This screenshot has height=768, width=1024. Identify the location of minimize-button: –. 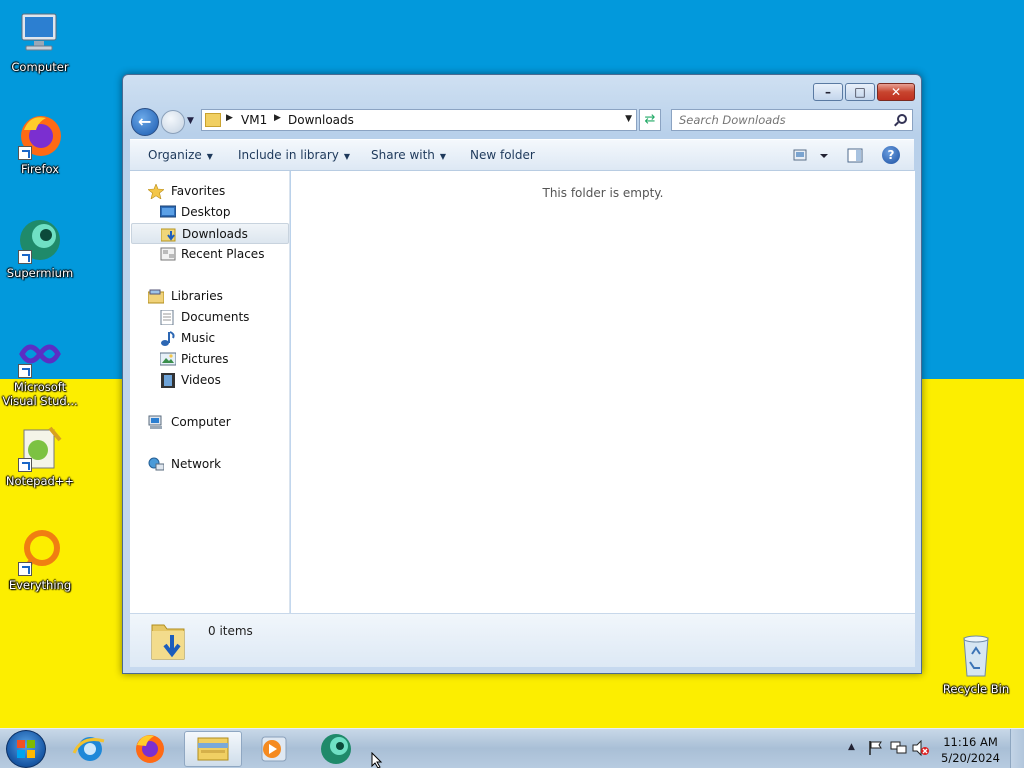
(828, 92).